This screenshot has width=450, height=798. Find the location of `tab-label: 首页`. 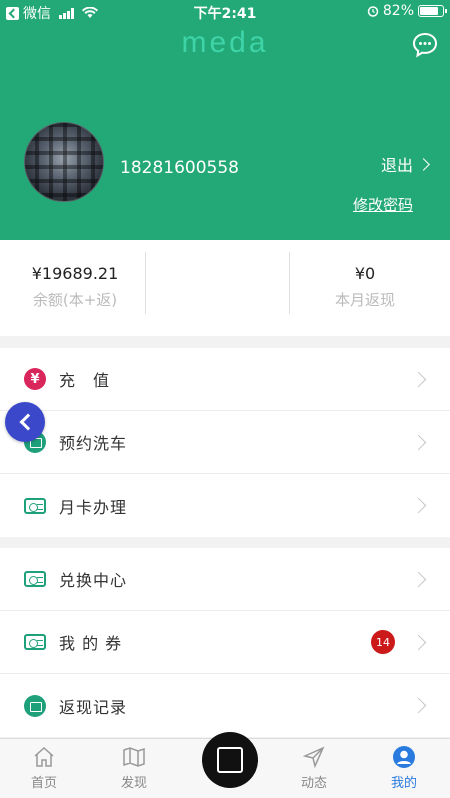

tab-label: 首页 is located at coordinates (43, 783).